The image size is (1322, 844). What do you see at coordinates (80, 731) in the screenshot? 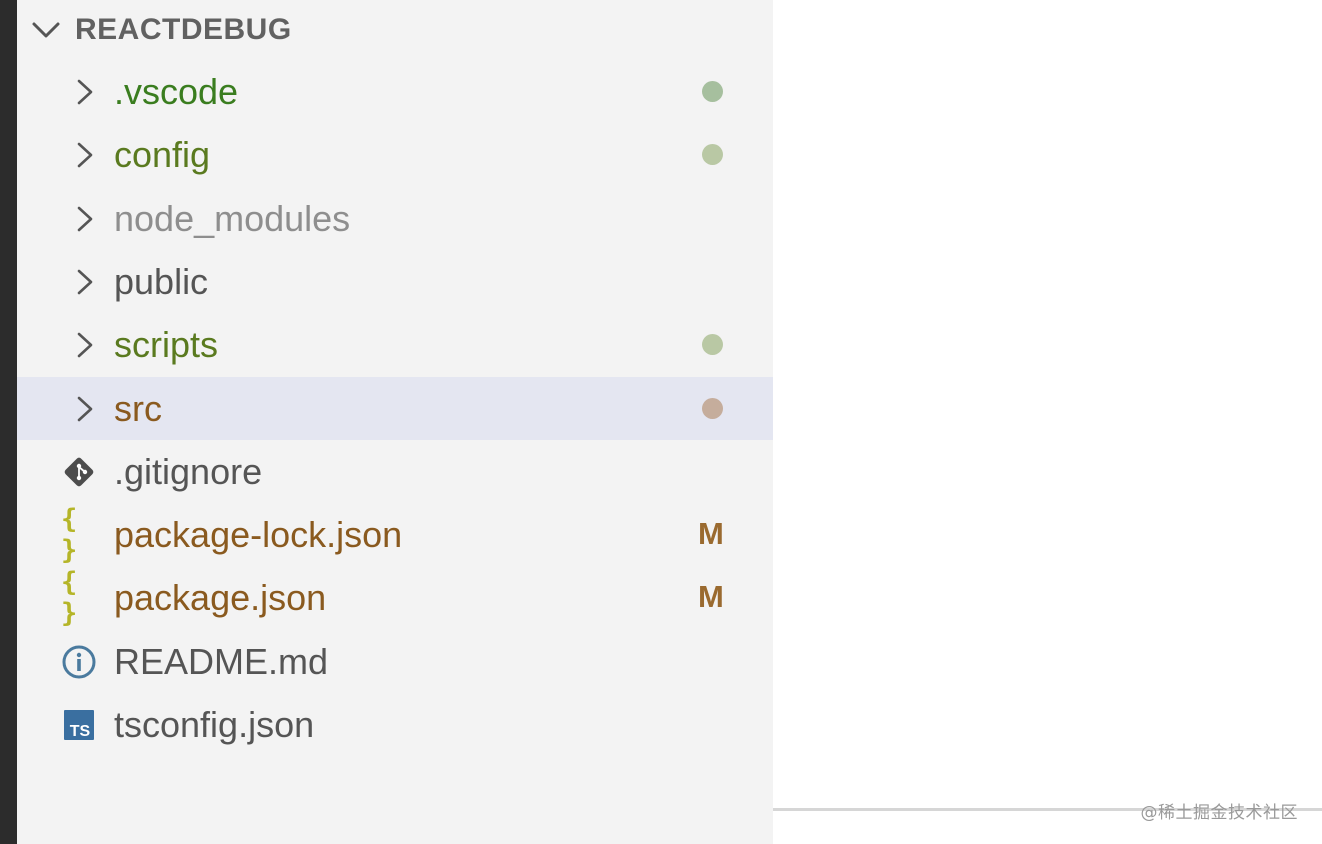
I see `svg-text: TS` at bounding box center [80, 731].